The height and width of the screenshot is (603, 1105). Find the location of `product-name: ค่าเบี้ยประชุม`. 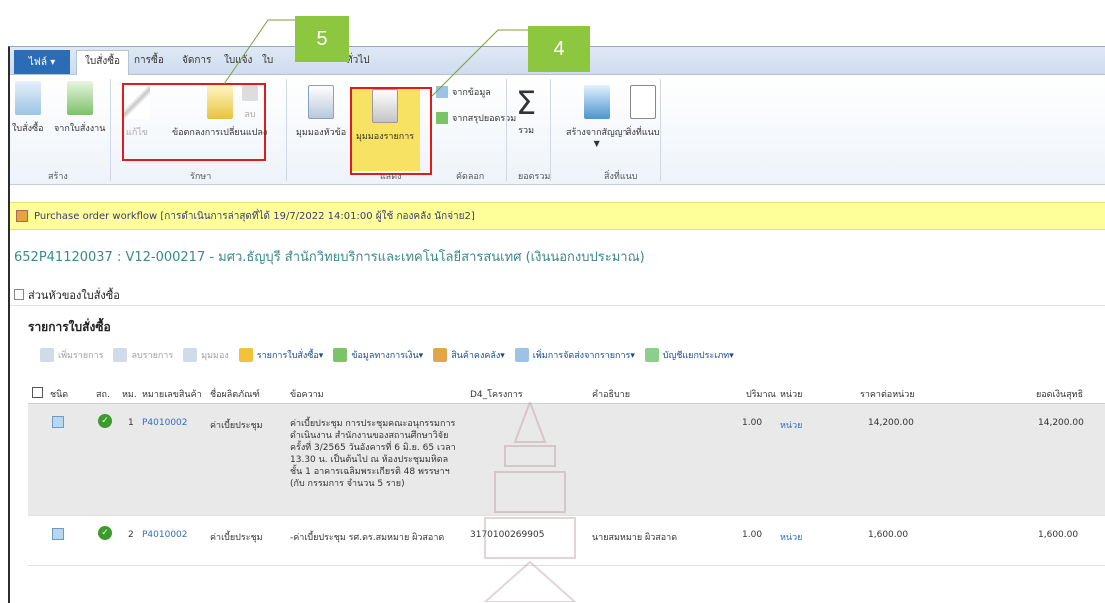

product-name: ค่าเบี้ยประชุม is located at coordinates (236, 538).